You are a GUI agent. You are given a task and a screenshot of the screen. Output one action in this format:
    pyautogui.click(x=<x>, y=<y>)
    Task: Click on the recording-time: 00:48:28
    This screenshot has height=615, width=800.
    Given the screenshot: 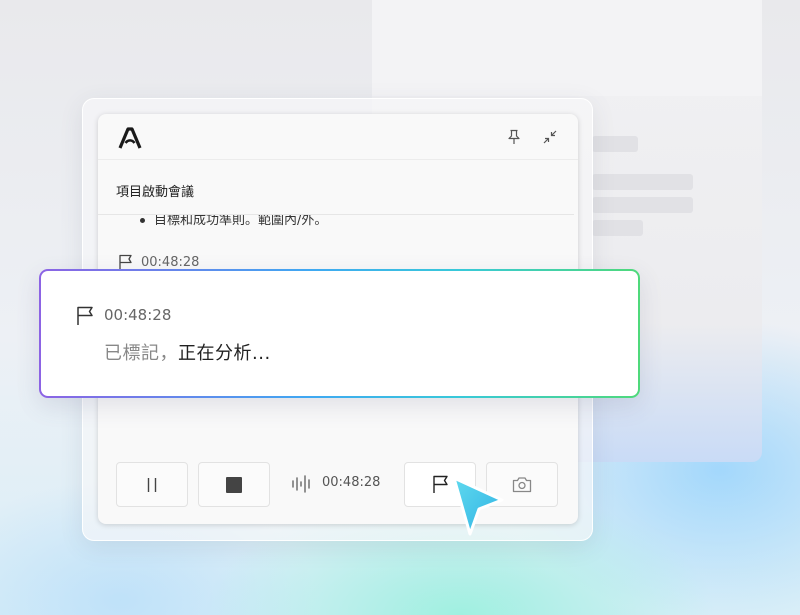 What is the action you would take?
    pyautogui.click(x=351, y=482)
    